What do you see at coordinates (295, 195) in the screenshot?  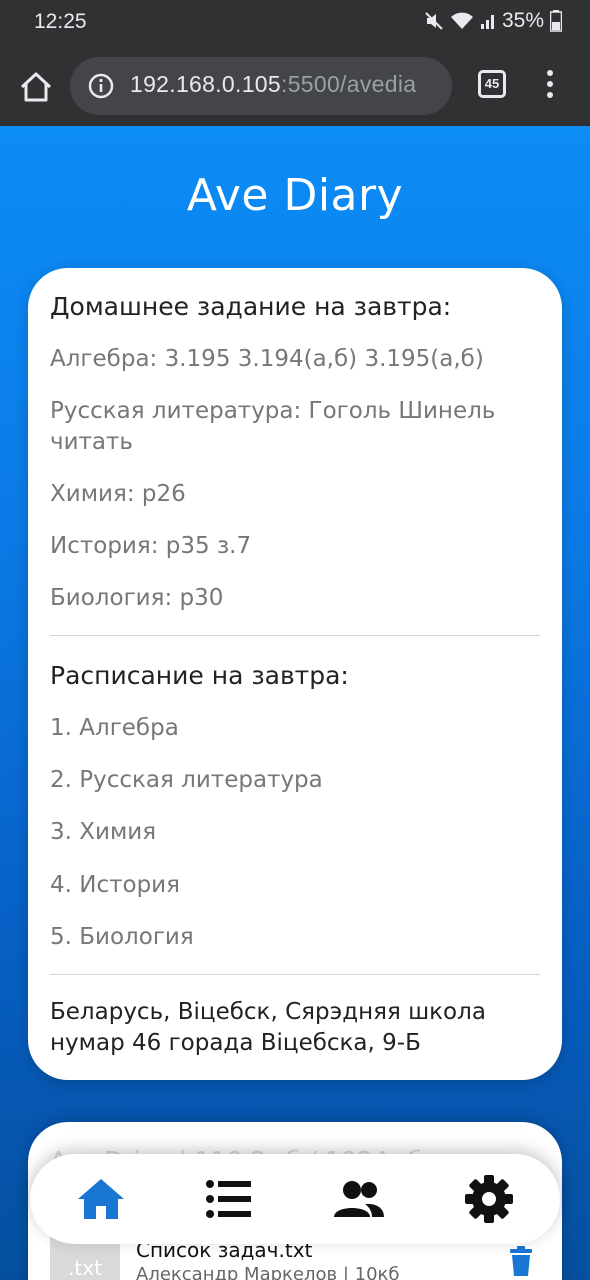 I see `app-title: Ave Diary` at bounding box center [295, 195].